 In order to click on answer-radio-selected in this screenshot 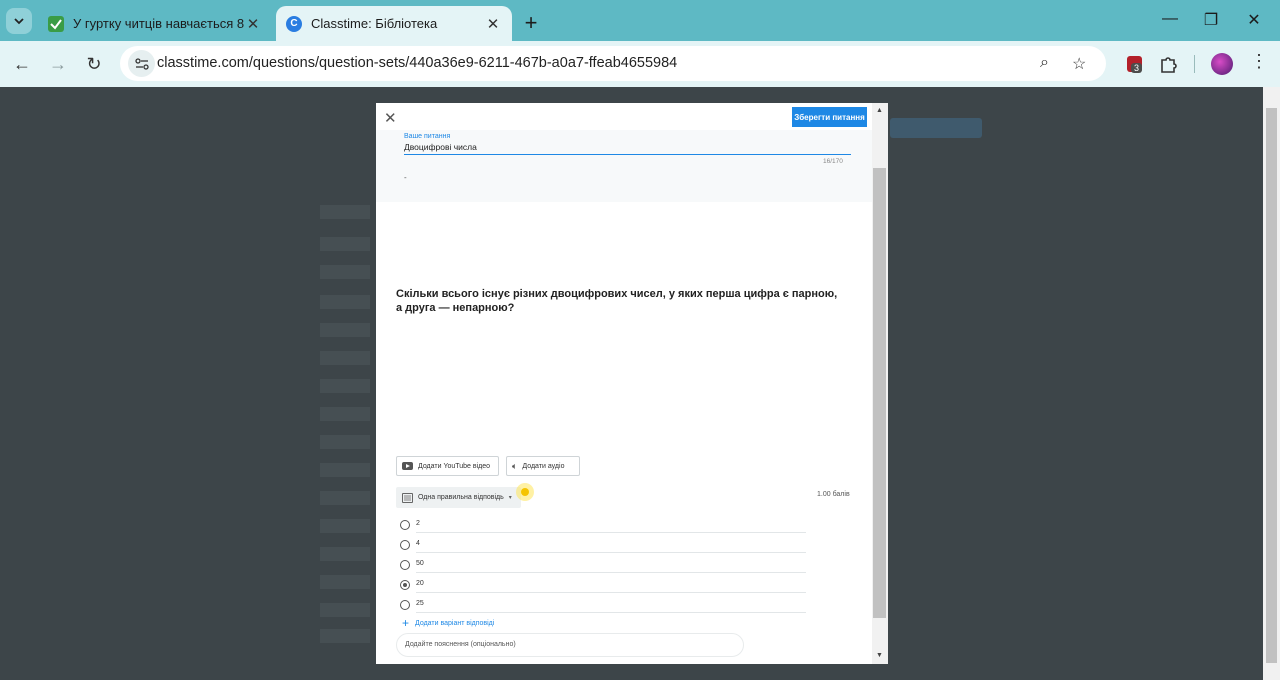, I will do `click(405, 585)`.